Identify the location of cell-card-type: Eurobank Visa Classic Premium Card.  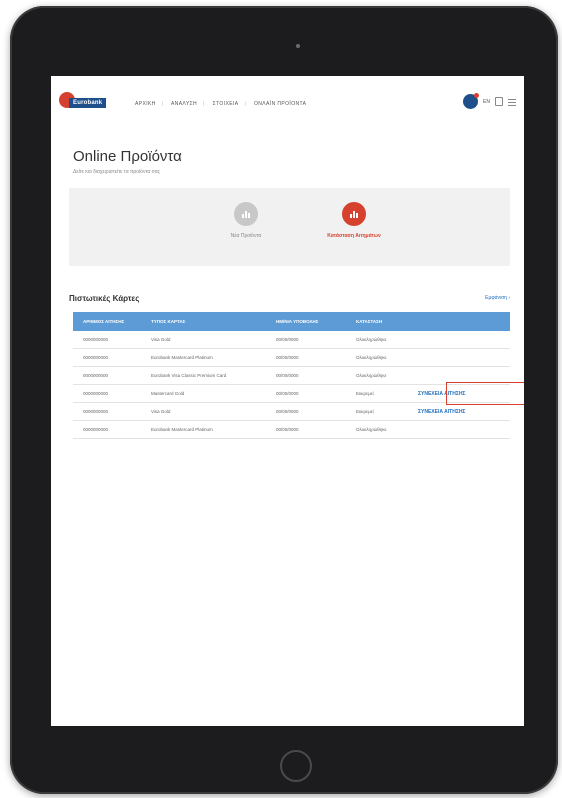
(189, 375).